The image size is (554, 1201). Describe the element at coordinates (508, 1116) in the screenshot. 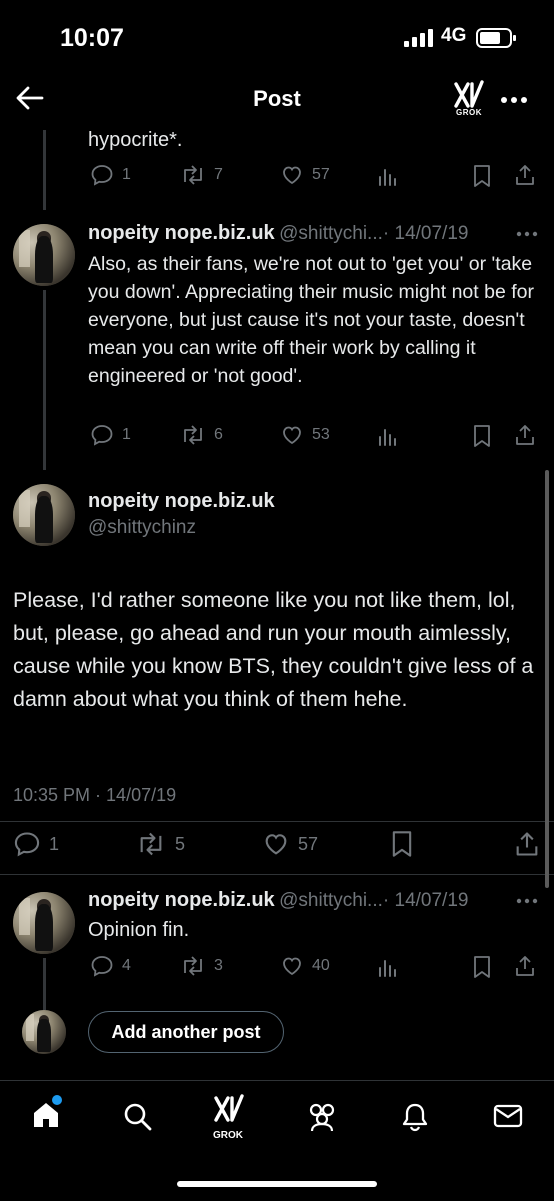

I see `mail-icon` at that location.